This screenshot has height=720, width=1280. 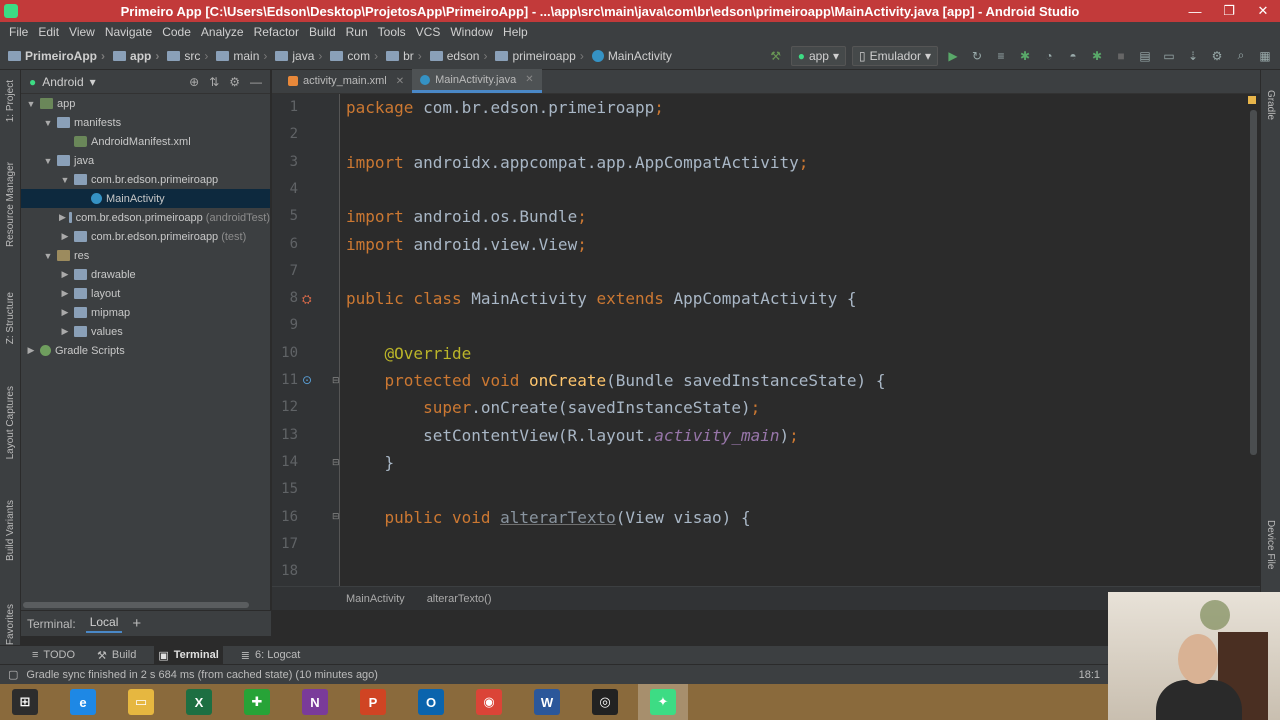 What do you see at coordinates (25, 702) in the screenshot?
I see `taskbar-windows-start: ⊞` at bounding box center [25, 702].